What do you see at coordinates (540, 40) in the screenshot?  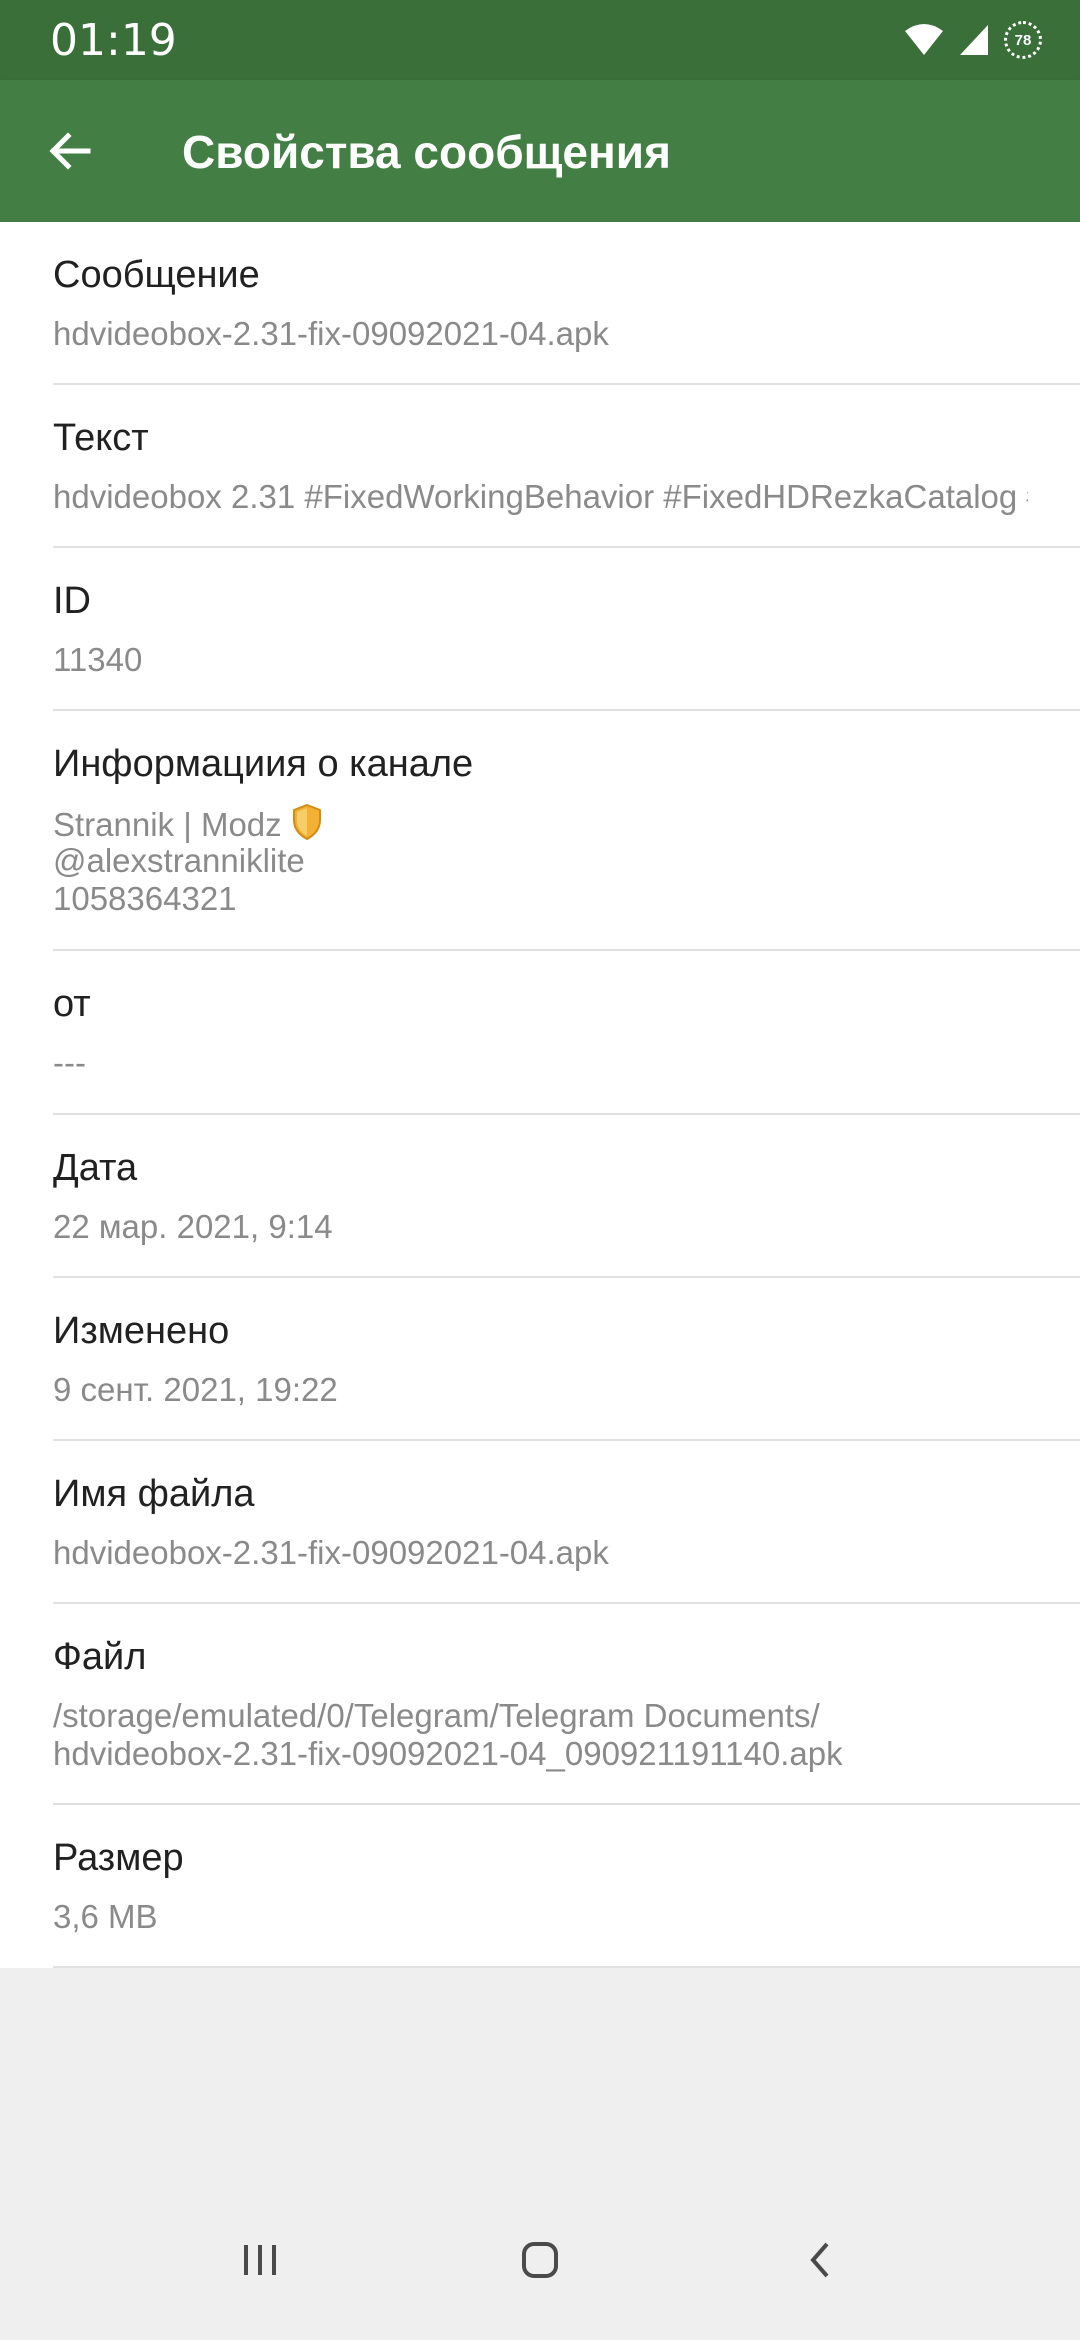 I see `status-bar: 01:19 78` at bounding box center [540, 40].